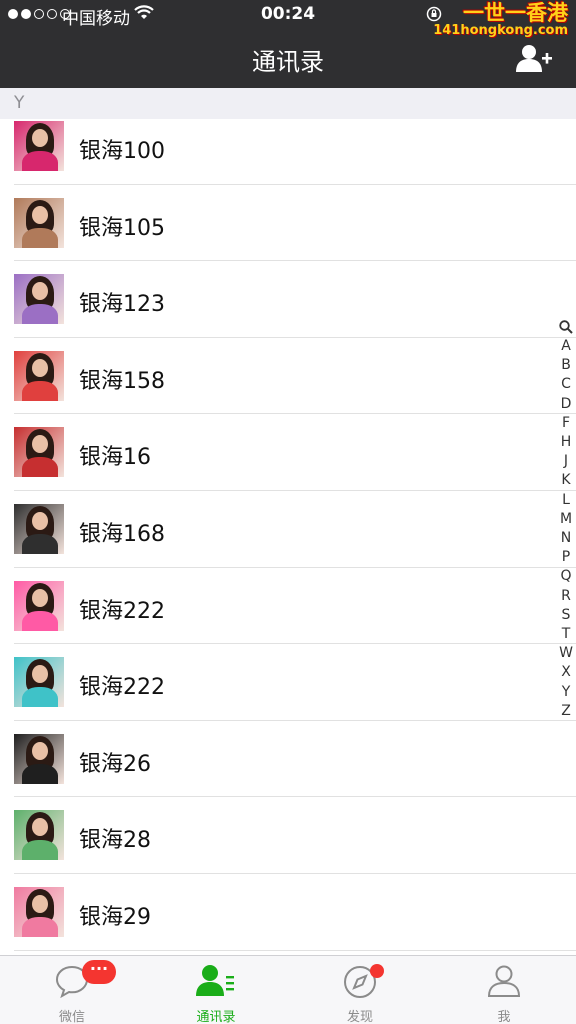  Describe the element at coordinates (566, 423) in the screenshot. I see `index-letter: F` at that location.